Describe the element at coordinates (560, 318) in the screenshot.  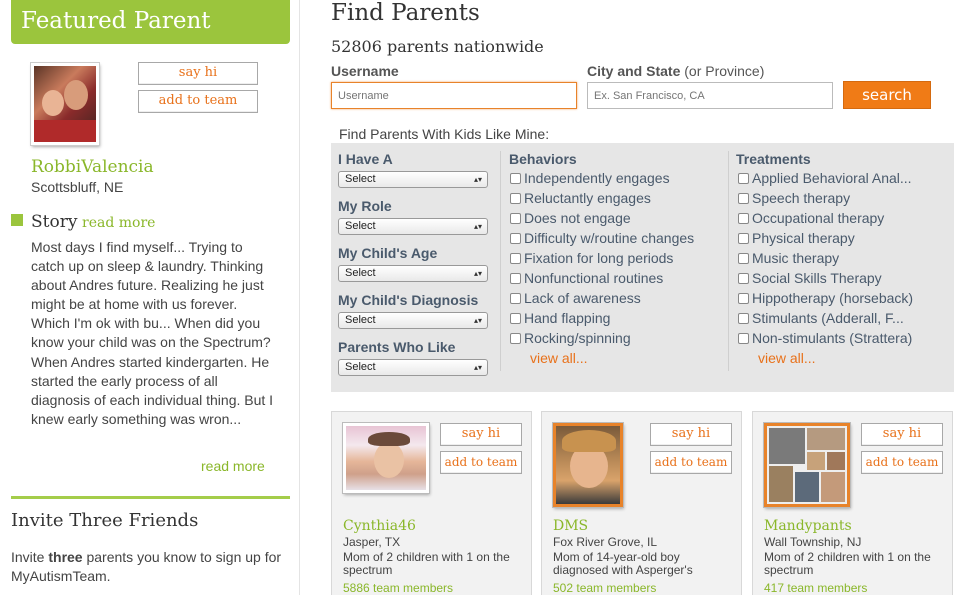
I see `behavior-checkbox: Hand flapping` at that location.